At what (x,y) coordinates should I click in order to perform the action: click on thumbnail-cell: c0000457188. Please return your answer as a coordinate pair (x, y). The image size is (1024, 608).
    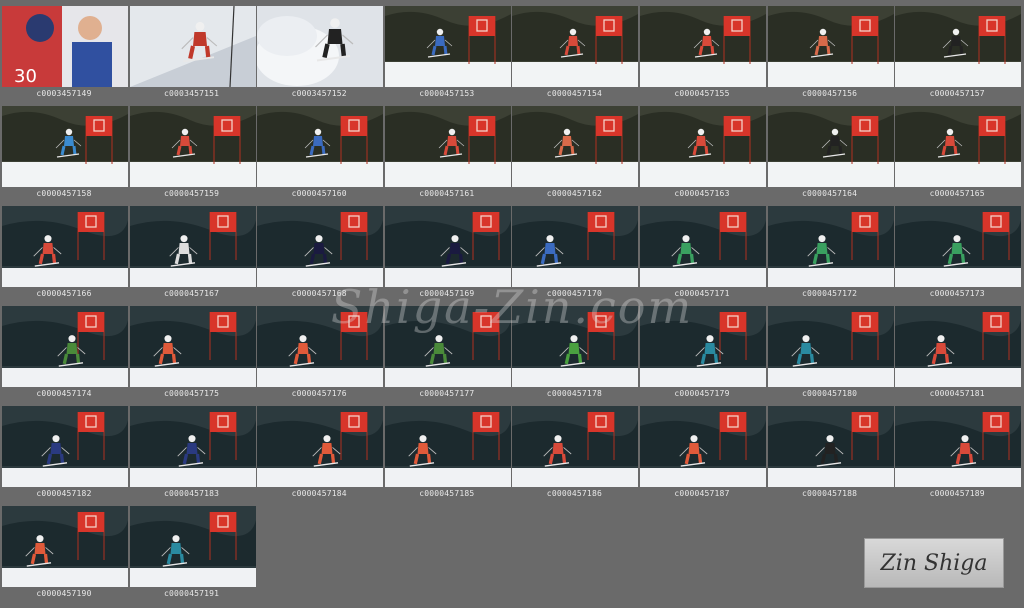
    Looking at the image, I should click on (830, 450).